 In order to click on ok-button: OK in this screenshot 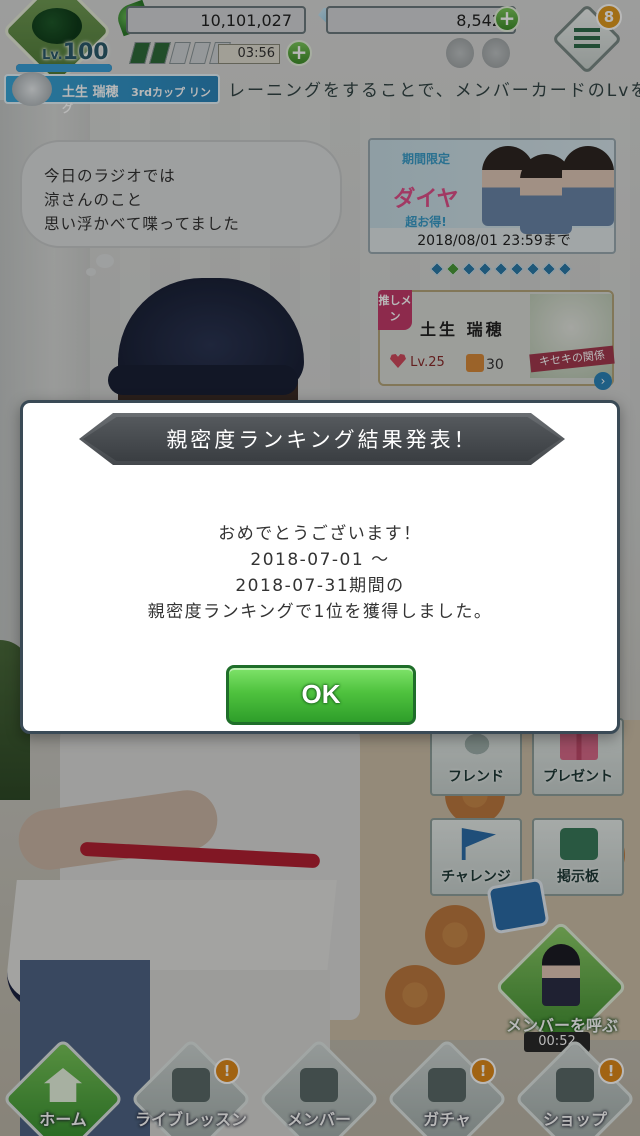, I will do `click(321, 695)`.